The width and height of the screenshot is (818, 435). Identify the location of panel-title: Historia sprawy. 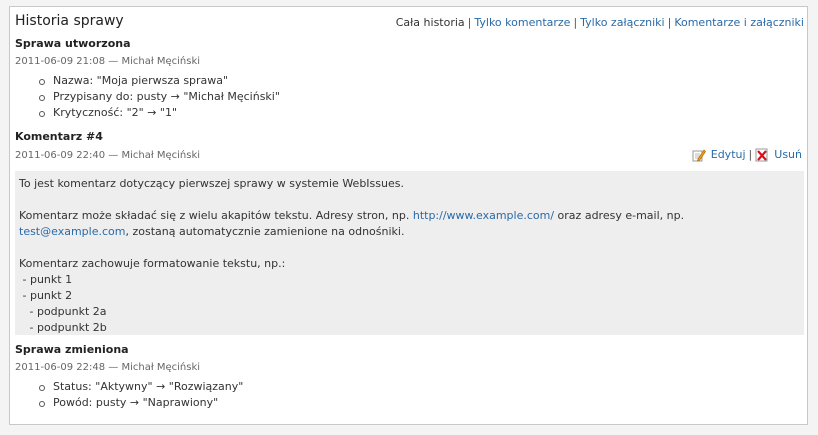
(69, 21).